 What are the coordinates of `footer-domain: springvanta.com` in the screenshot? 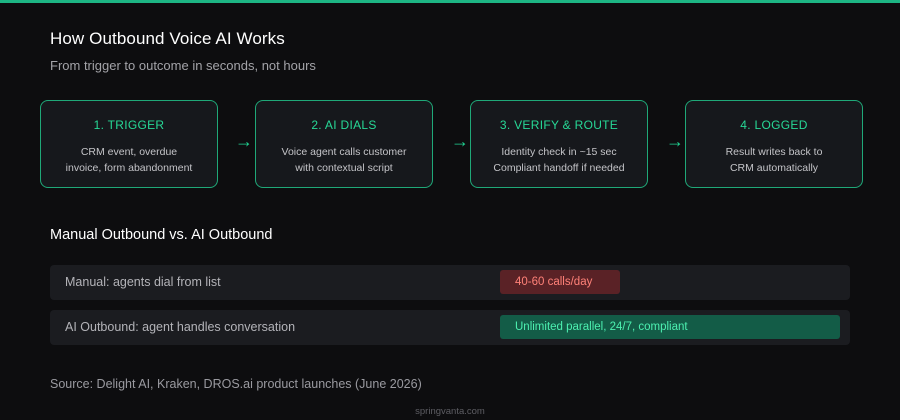 It's located at (450, 411).